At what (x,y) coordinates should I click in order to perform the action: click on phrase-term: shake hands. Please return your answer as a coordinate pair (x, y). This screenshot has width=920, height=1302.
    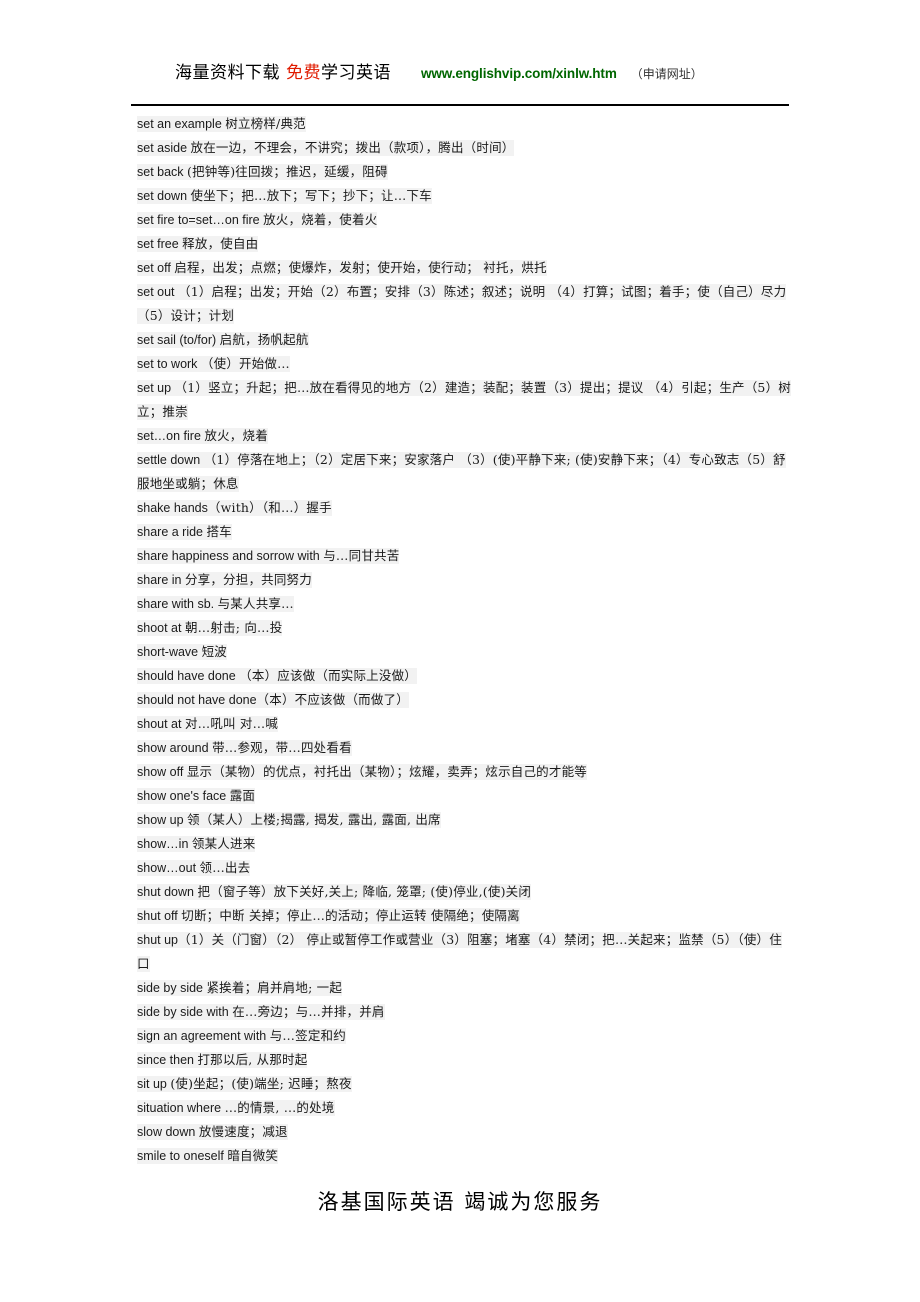
    Looking at the image, I should click on (172, 508).